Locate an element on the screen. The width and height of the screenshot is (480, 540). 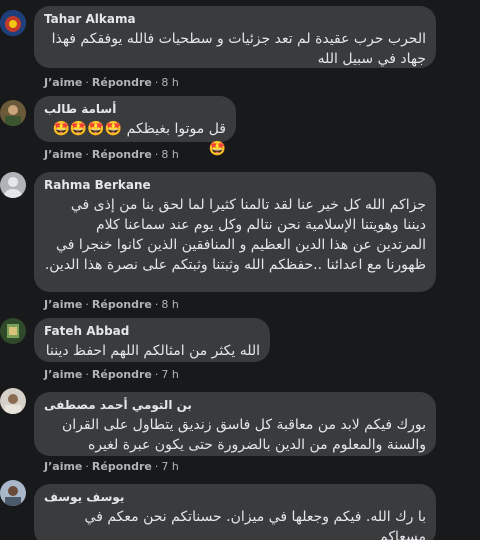
comment-author: Rahma Berkane is located at coordinates (235, 185).